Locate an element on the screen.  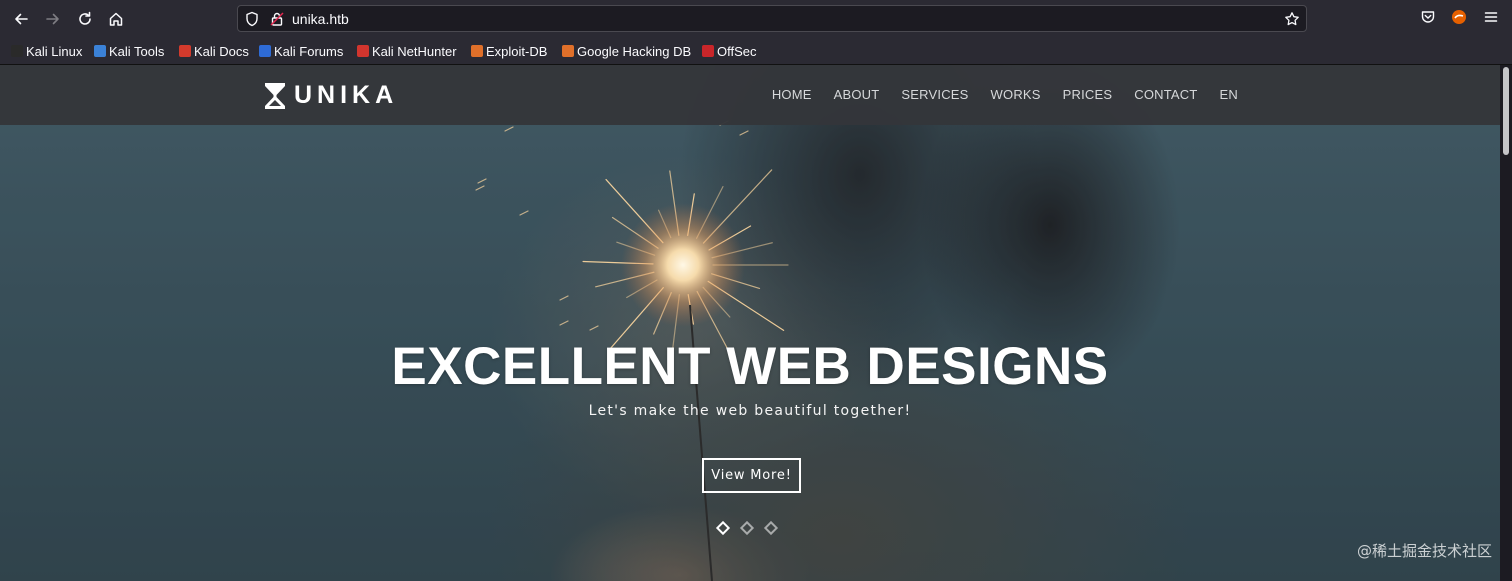
back-button is located at coordinates (21, 19).